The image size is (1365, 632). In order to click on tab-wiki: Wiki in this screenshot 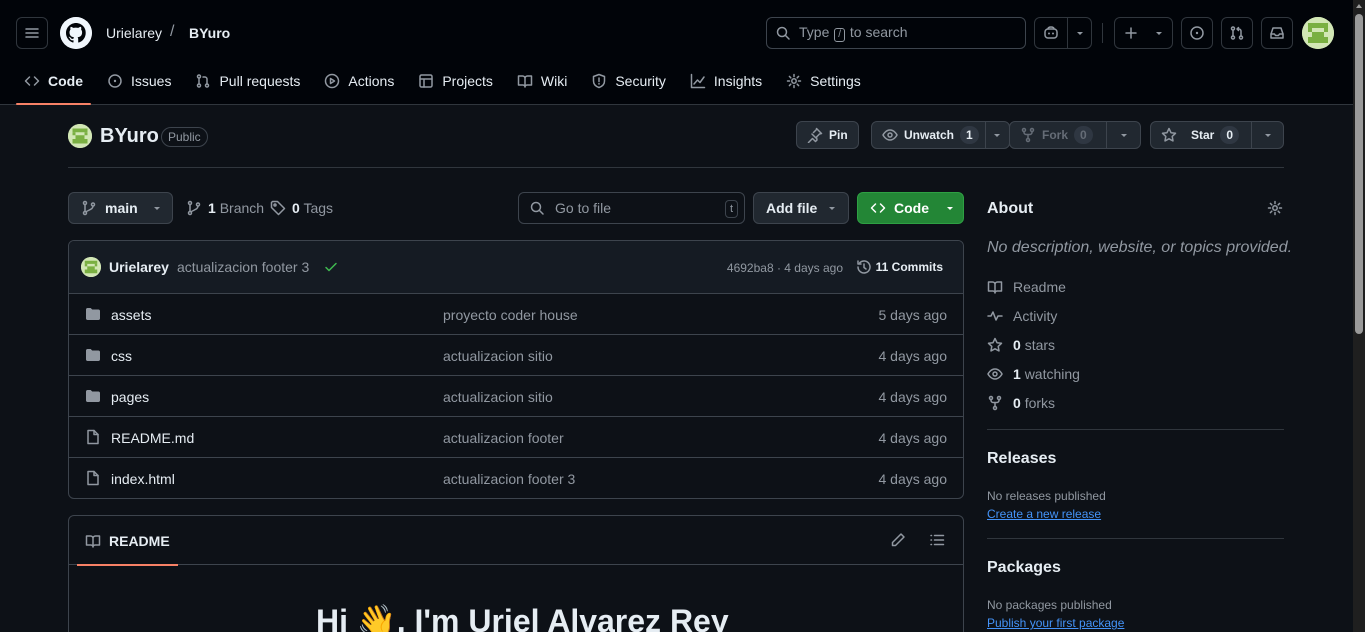, I will do `click(542, 81)`.